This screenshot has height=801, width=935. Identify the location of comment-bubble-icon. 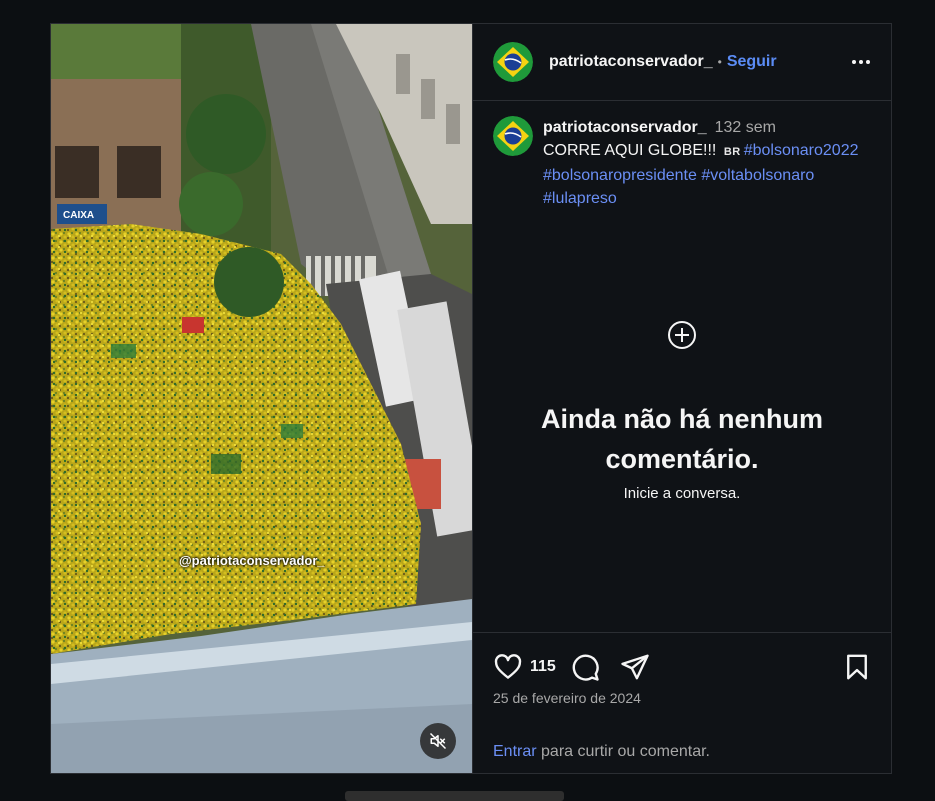
(585, 667).